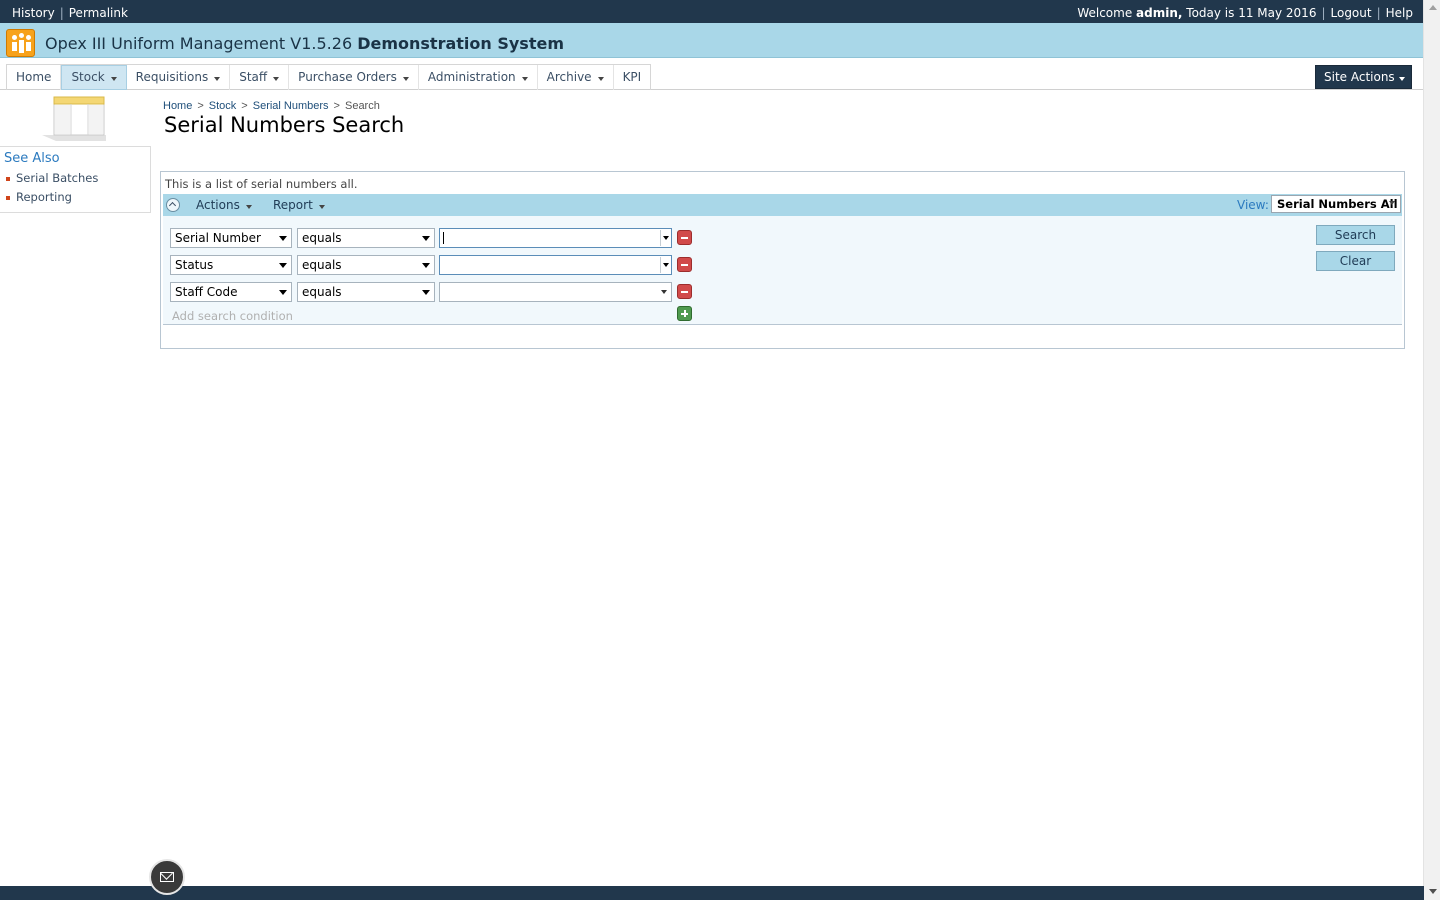  Describe the element at coordinates (1431, 450) in the screenshot. I see `vertical-scrollbar` at that location.